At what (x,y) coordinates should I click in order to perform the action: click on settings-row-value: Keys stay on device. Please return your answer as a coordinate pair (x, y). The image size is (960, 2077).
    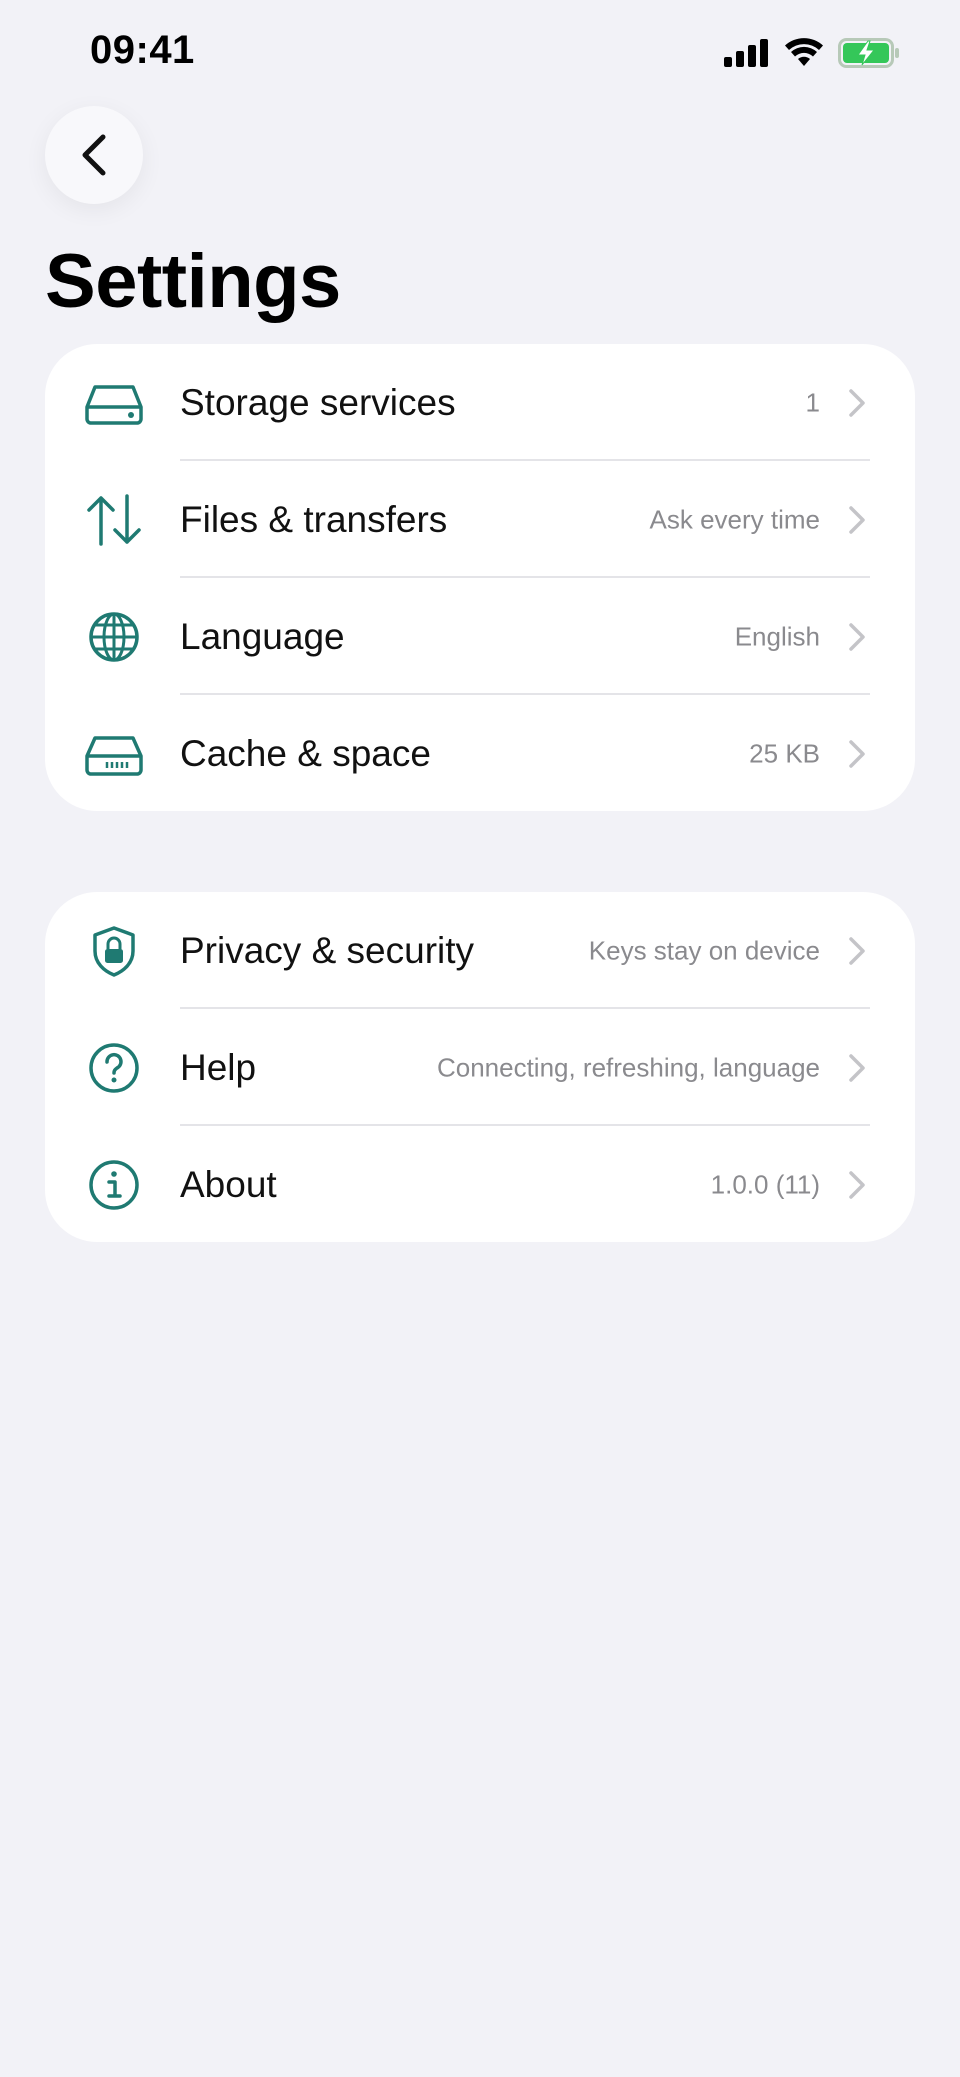
    Looking at the image, I should click on (704, 950).